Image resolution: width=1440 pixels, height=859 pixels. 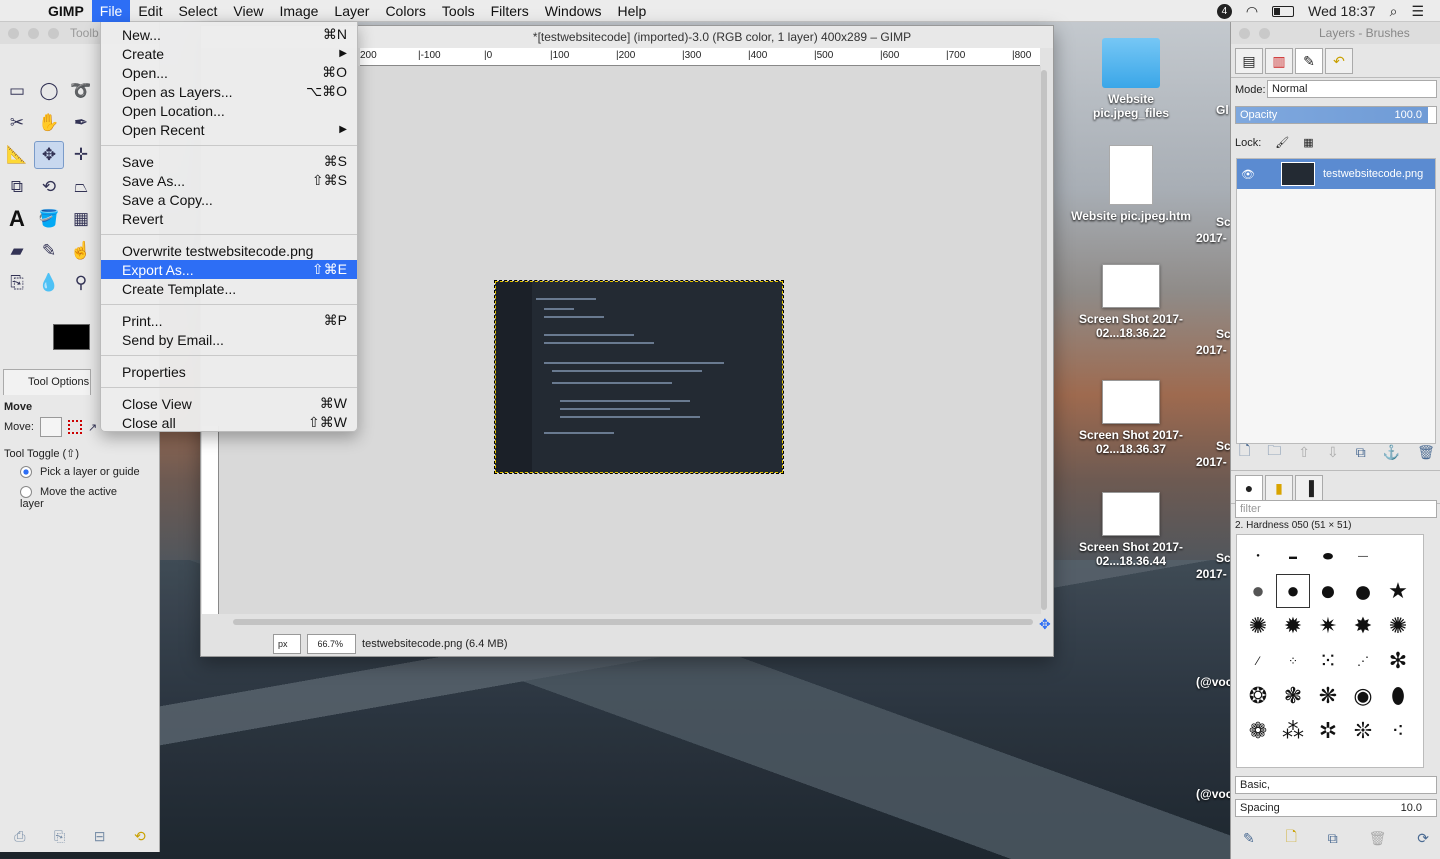 What do you see at coordinates (1258, 731) in the screenshot?
I see `brush-swatch: ❁` at bounding box center [1258, 731].